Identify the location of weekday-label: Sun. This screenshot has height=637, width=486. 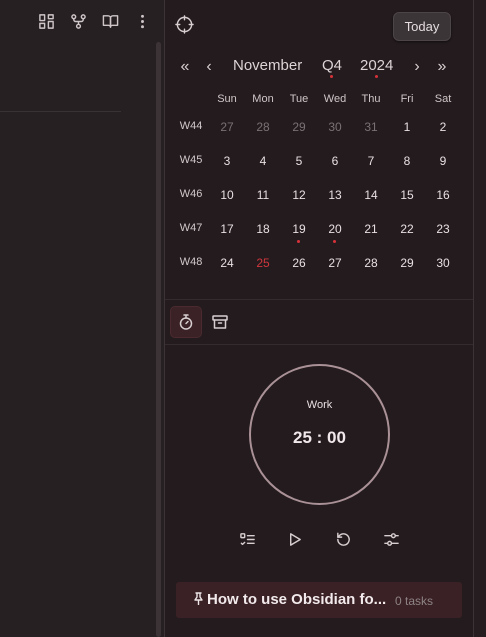
(227, 99).